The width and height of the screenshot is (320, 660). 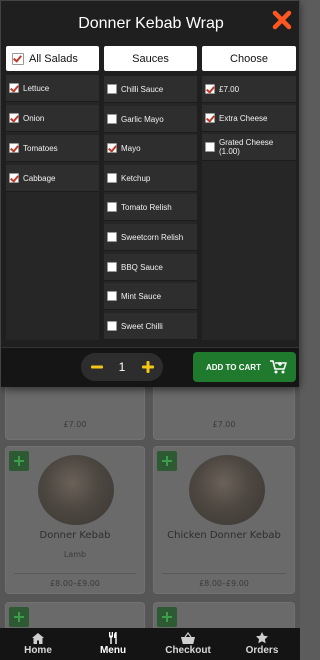 What do you see at coordinates (249, 118) in the screenshot?
I see `option-extra-cheese: Extra Cheese` at bounding box center [249, 118].